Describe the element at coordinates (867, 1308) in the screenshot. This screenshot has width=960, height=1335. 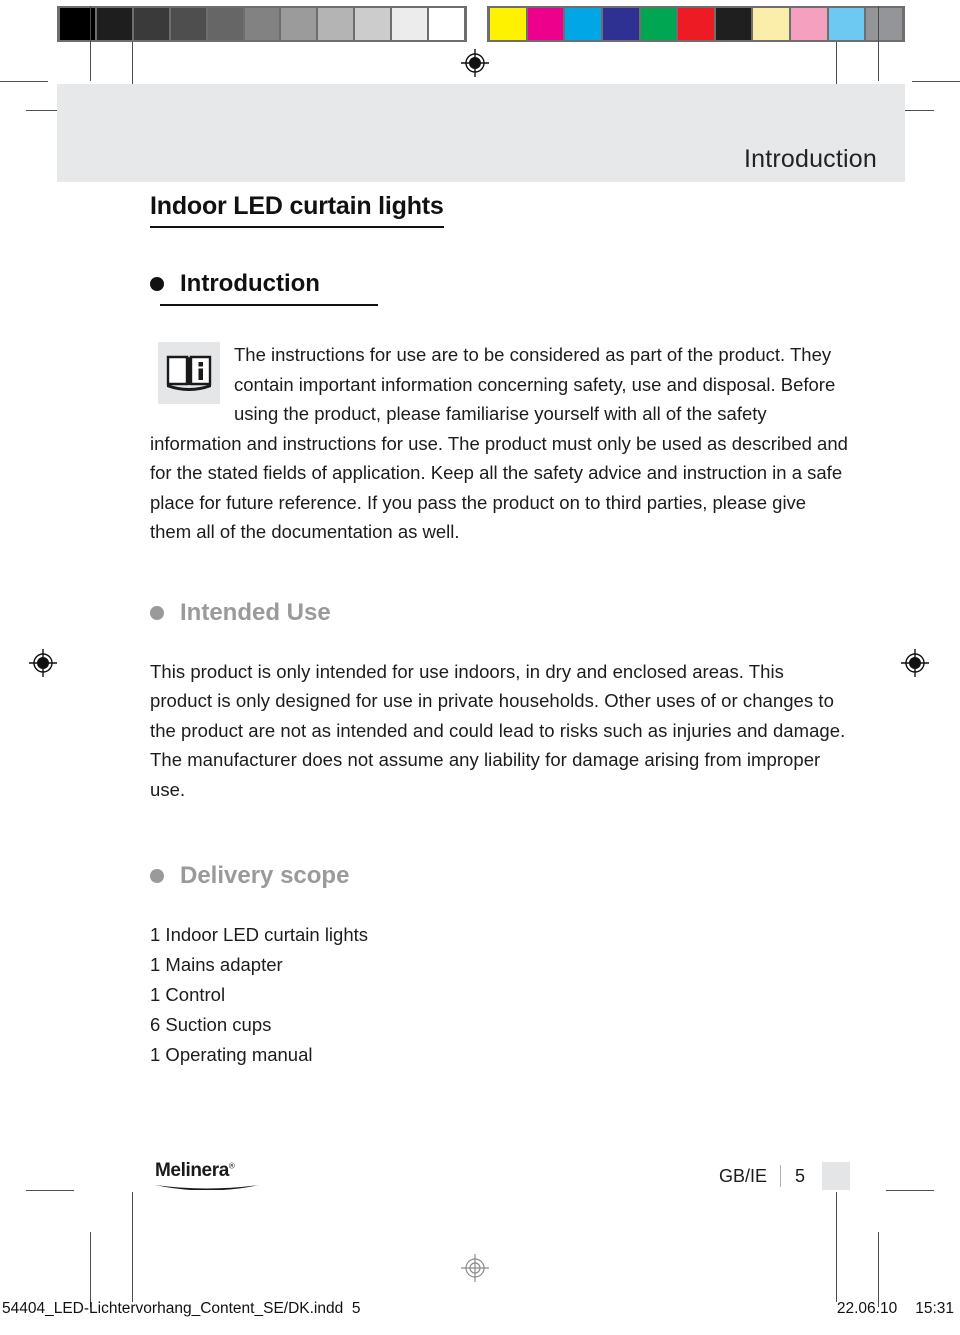
I see `slug-date: 22.06.10` at that location.